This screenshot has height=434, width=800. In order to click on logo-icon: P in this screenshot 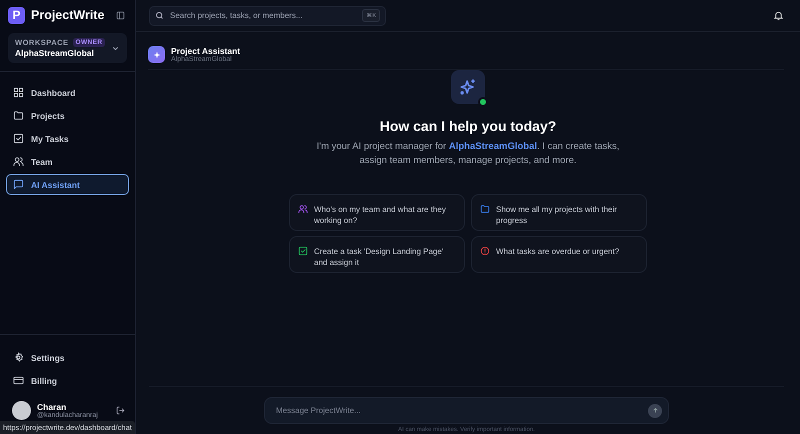, I will do `click(16, 15)`.